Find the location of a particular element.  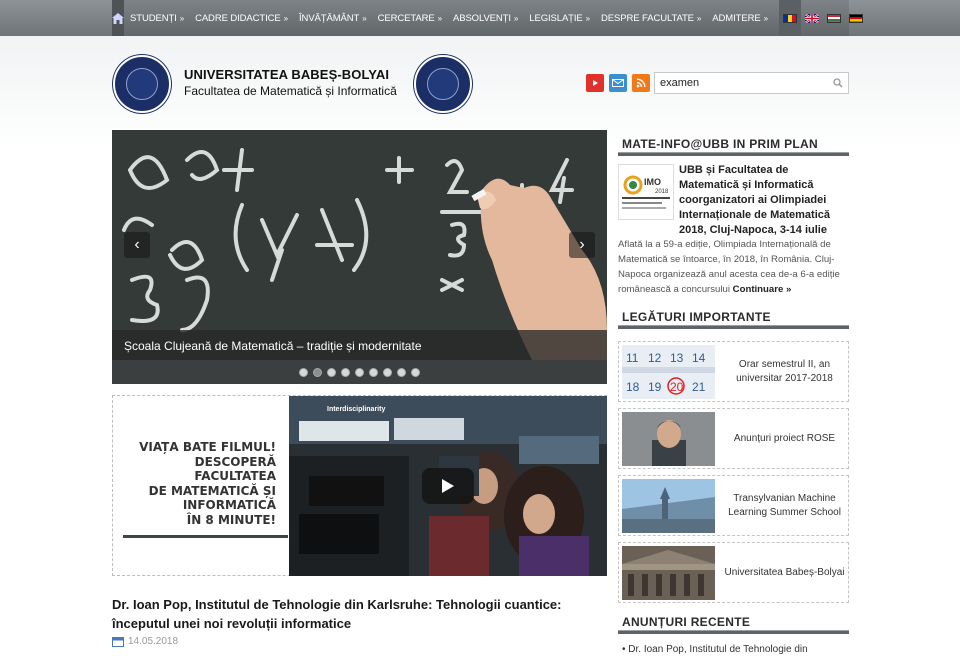

continue-link: Continuare » is located at coordinates (762, 289).